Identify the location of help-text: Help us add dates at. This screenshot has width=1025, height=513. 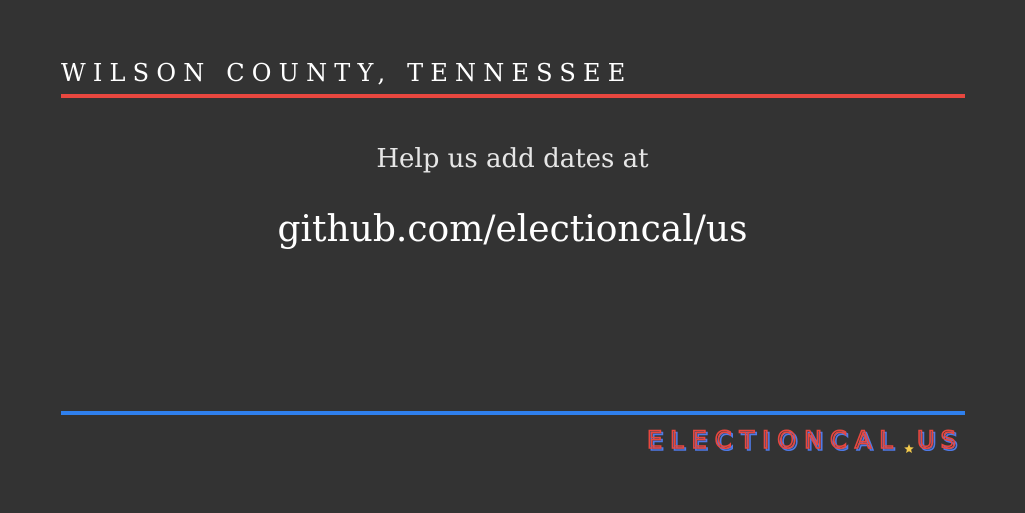
(512, 159).